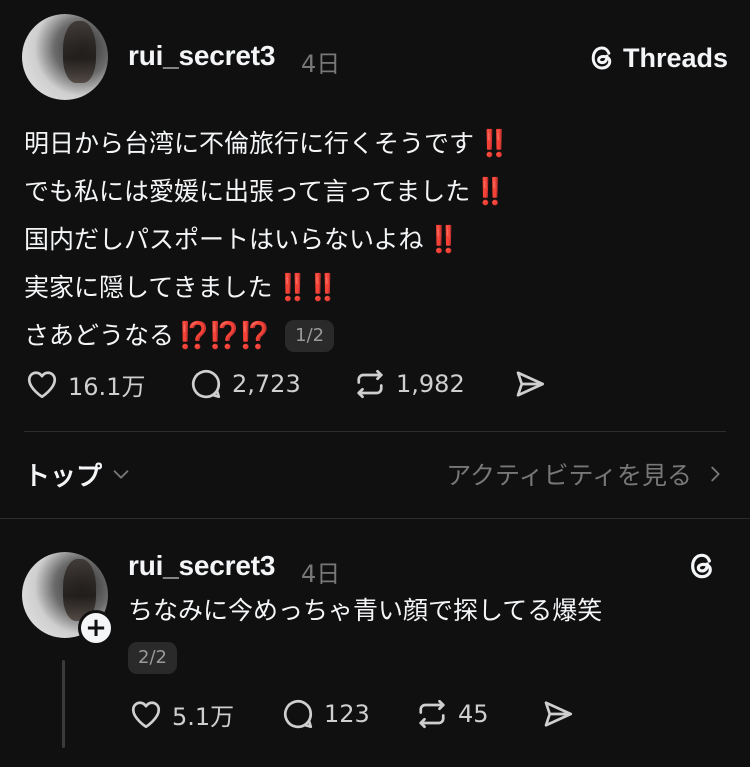  Describe the element at coordinates (569, 475) in the screenshot. I see `view-activity-label: アクティビティを見る` at that location.